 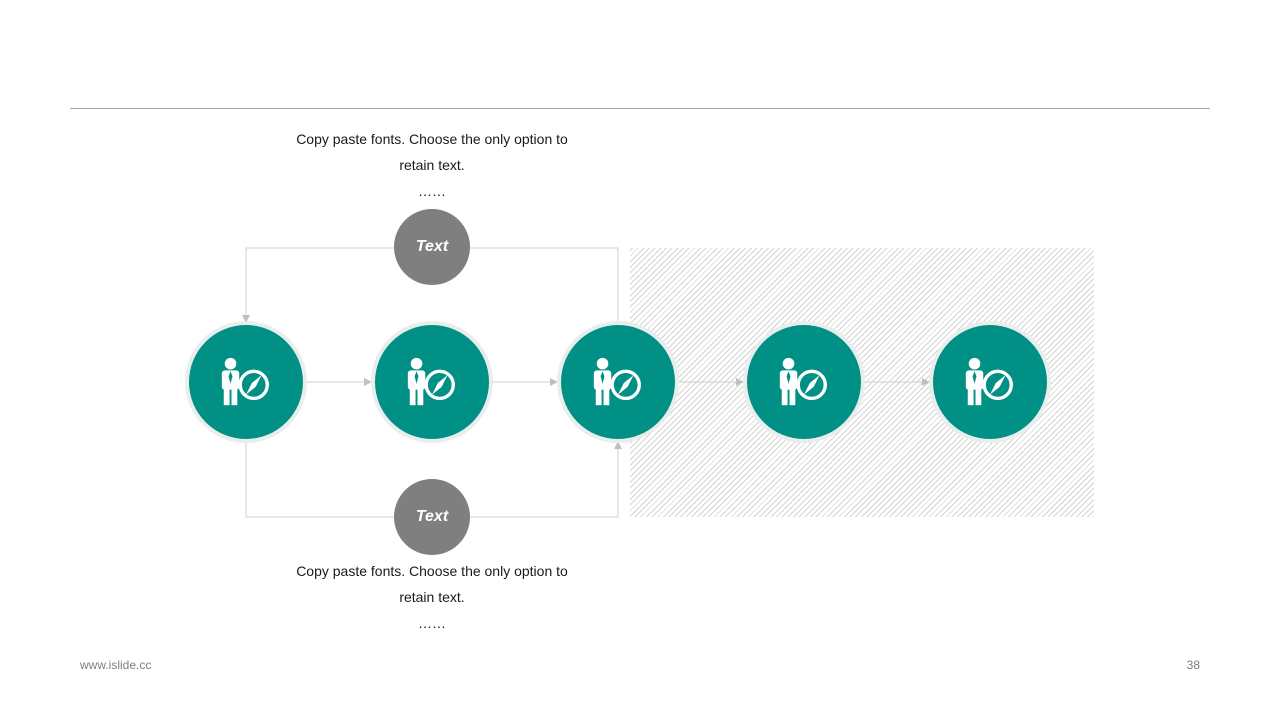 I want to click on bottom-description-line-2: retain text., so click(x=432, y=597).